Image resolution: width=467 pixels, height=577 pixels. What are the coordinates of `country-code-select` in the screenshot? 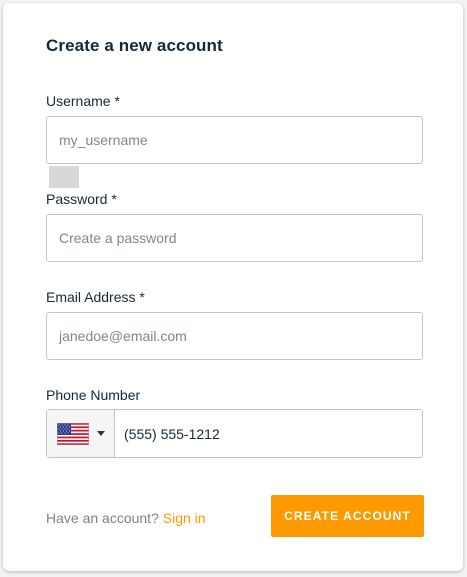 It's located at (81, 433).